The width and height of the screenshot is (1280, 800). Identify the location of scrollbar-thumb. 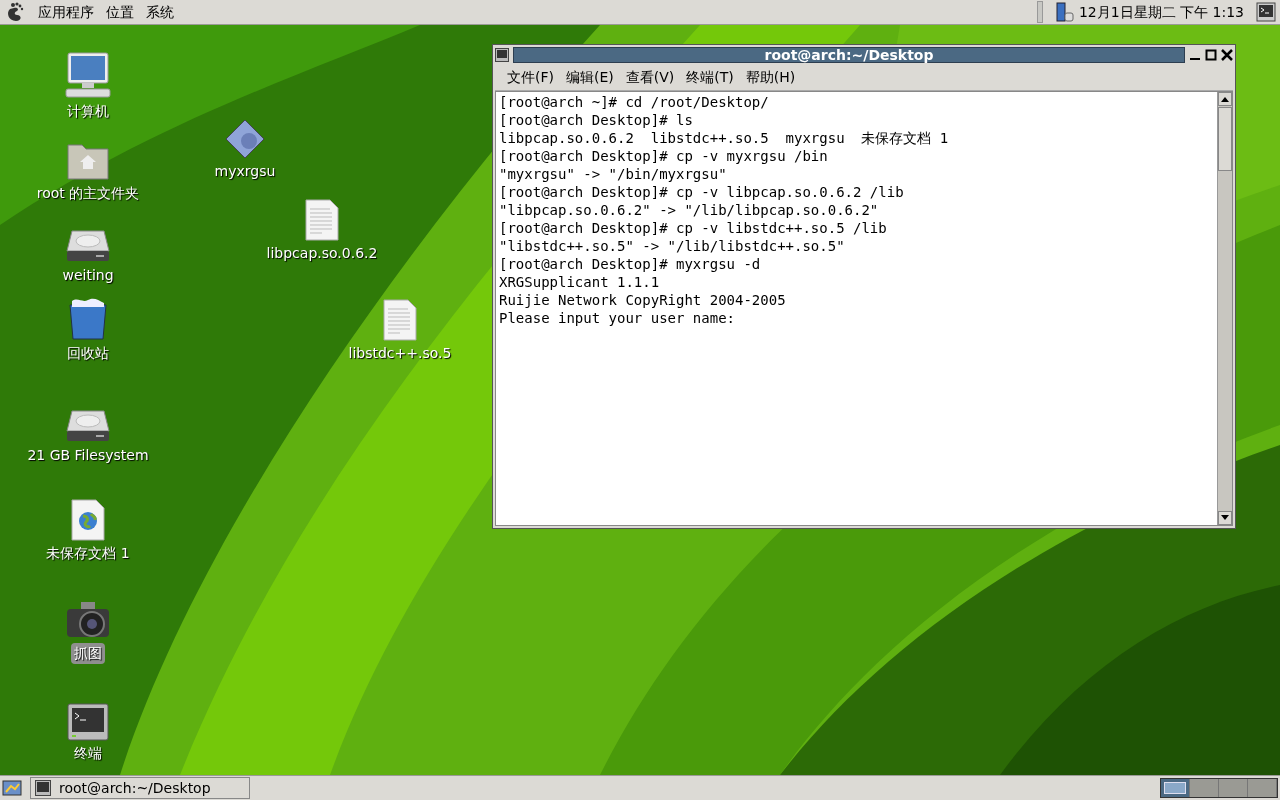
(1225, 139).